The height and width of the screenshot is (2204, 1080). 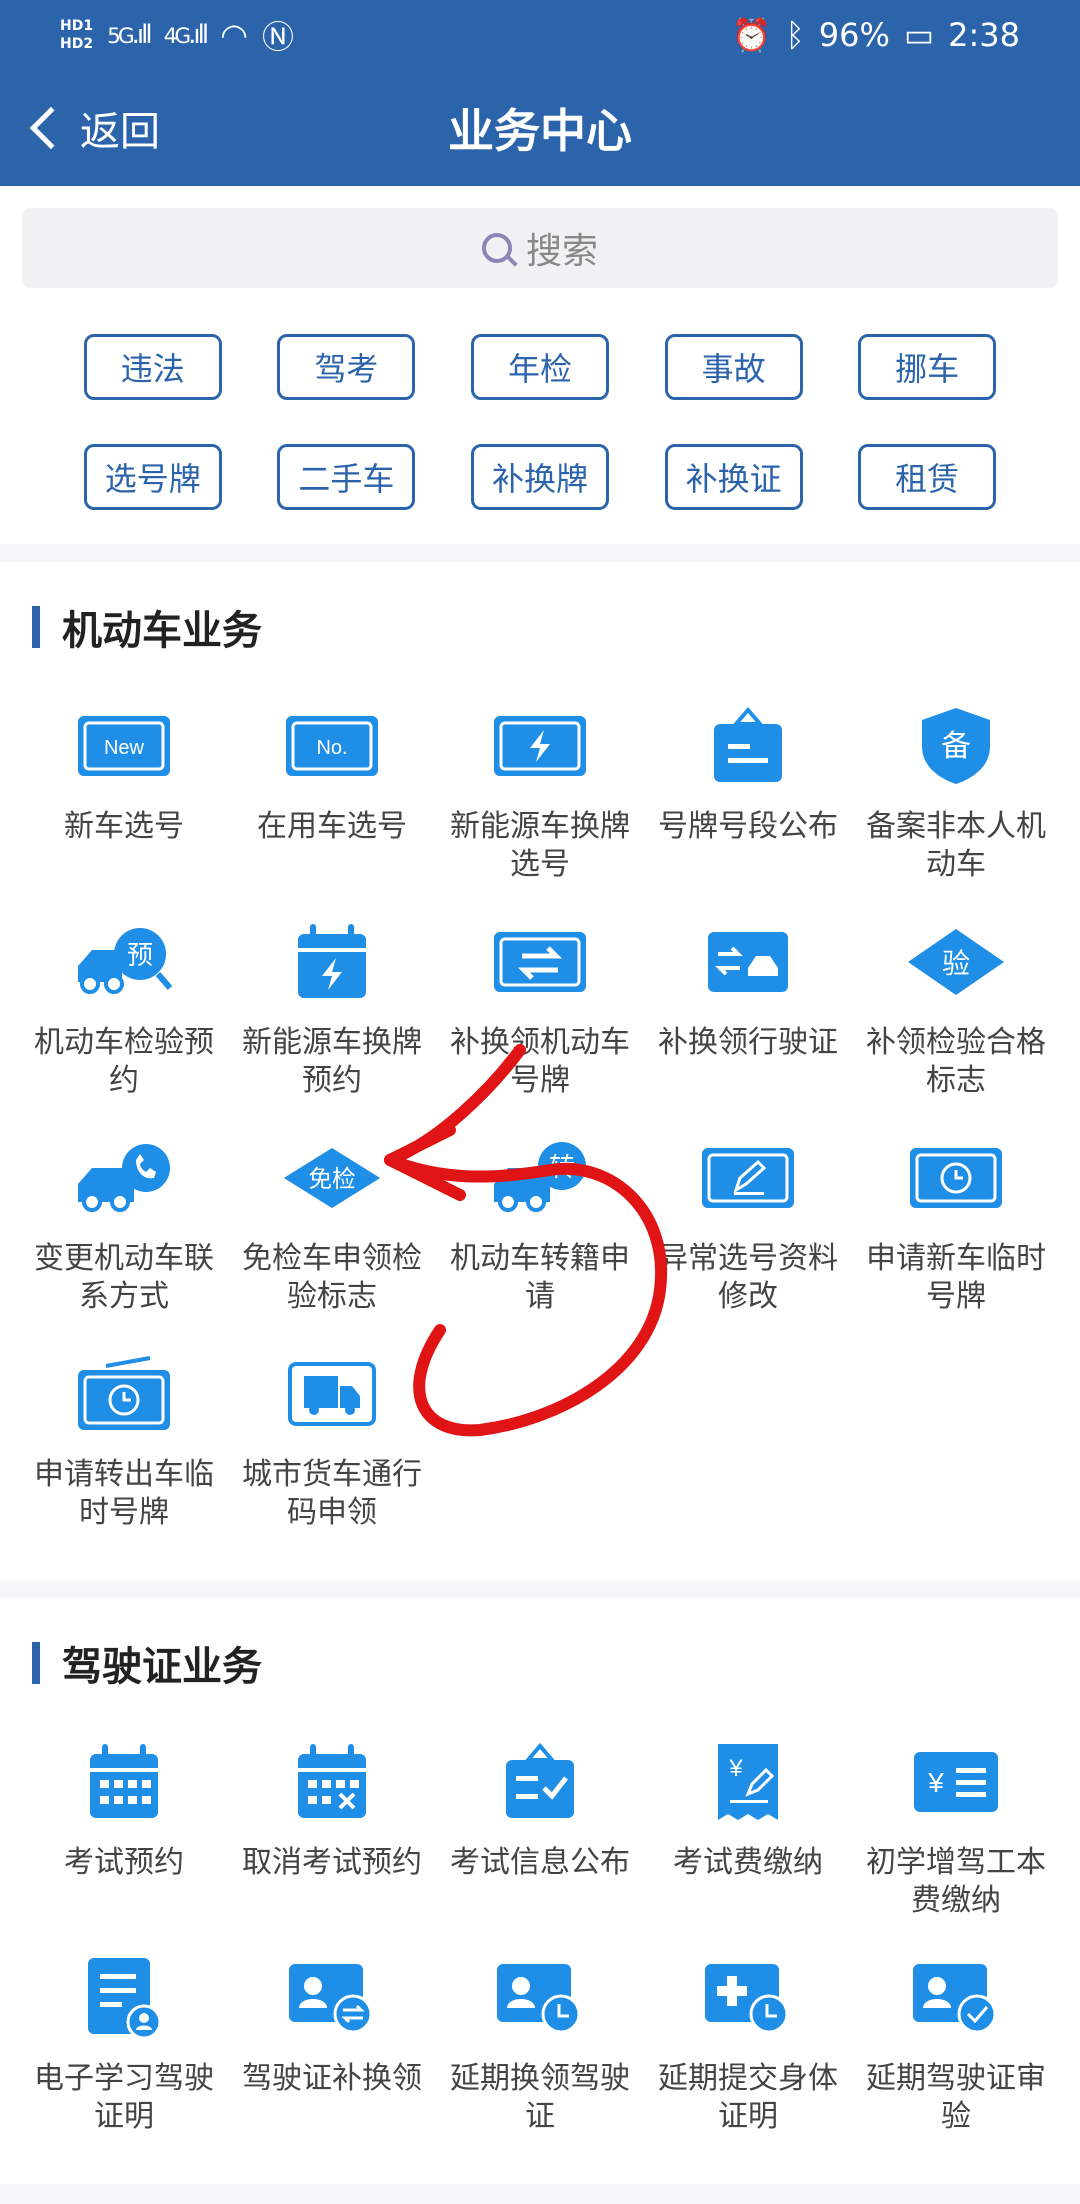 What do you see at coordinates (733, 367) in the screenshot?
I see `chip-accident: 事故` at bounding box center [733, 367].